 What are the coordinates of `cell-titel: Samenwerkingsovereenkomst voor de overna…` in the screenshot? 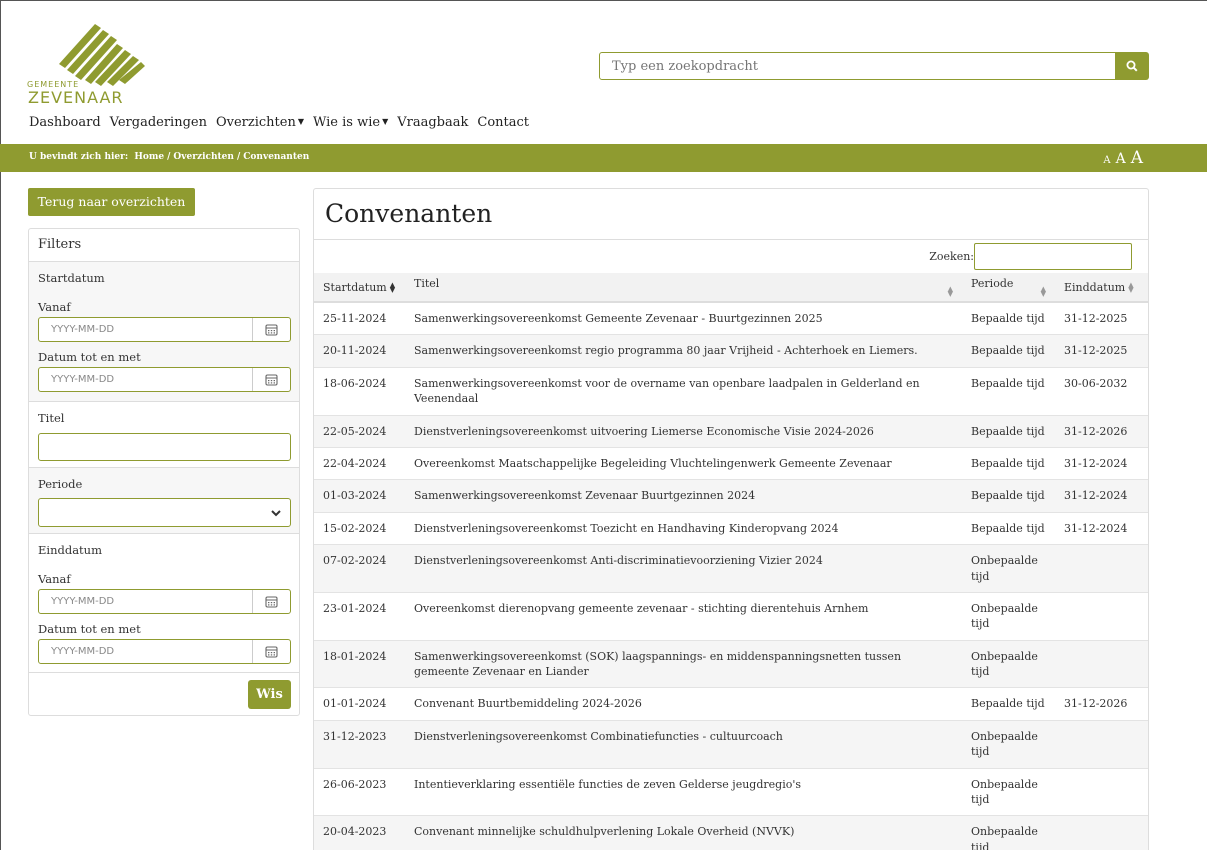 It's located at (683, 391).